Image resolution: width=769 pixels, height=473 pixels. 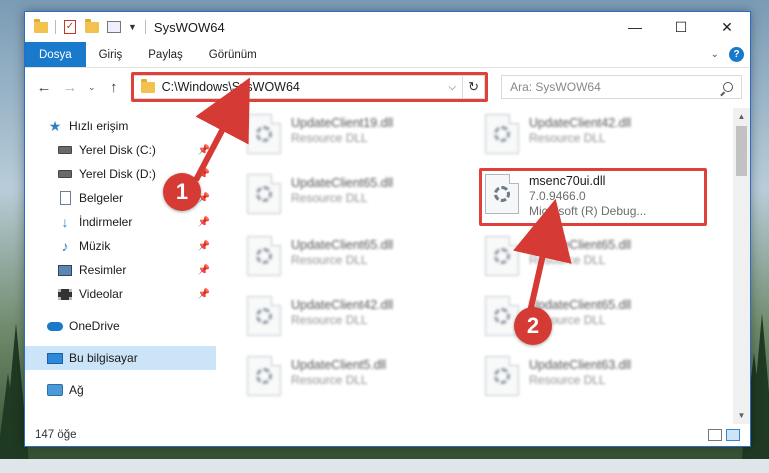 I want to click on help-icon: ?, so click(x=736, y=54).